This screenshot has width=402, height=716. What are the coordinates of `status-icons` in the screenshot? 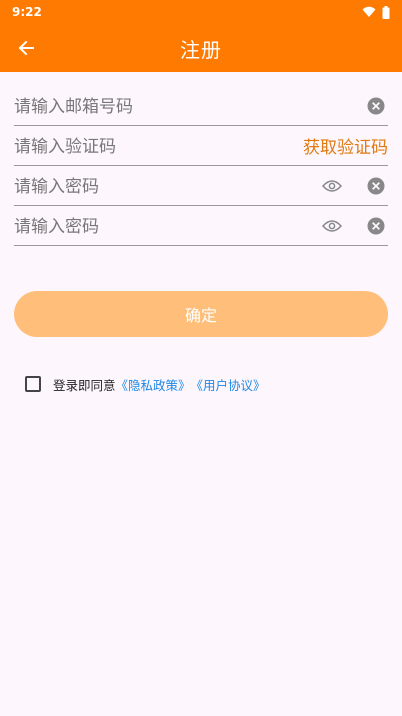 It's located at (376, 12).